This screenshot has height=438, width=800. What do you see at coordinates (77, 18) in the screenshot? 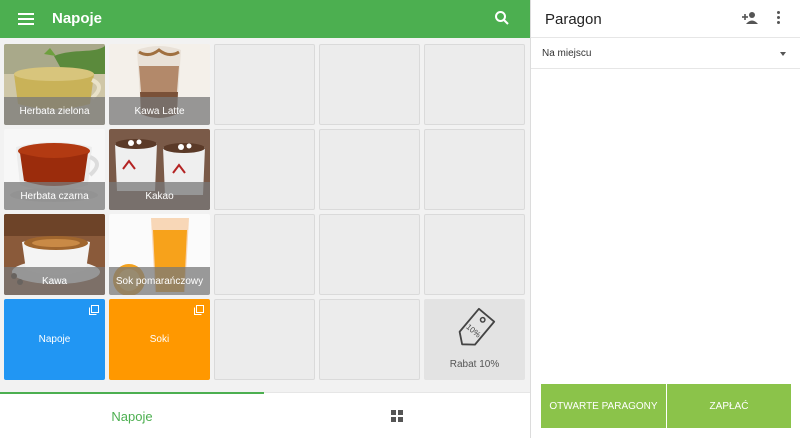
I see `category-title: Napoje` at bounding box center [77, 18].